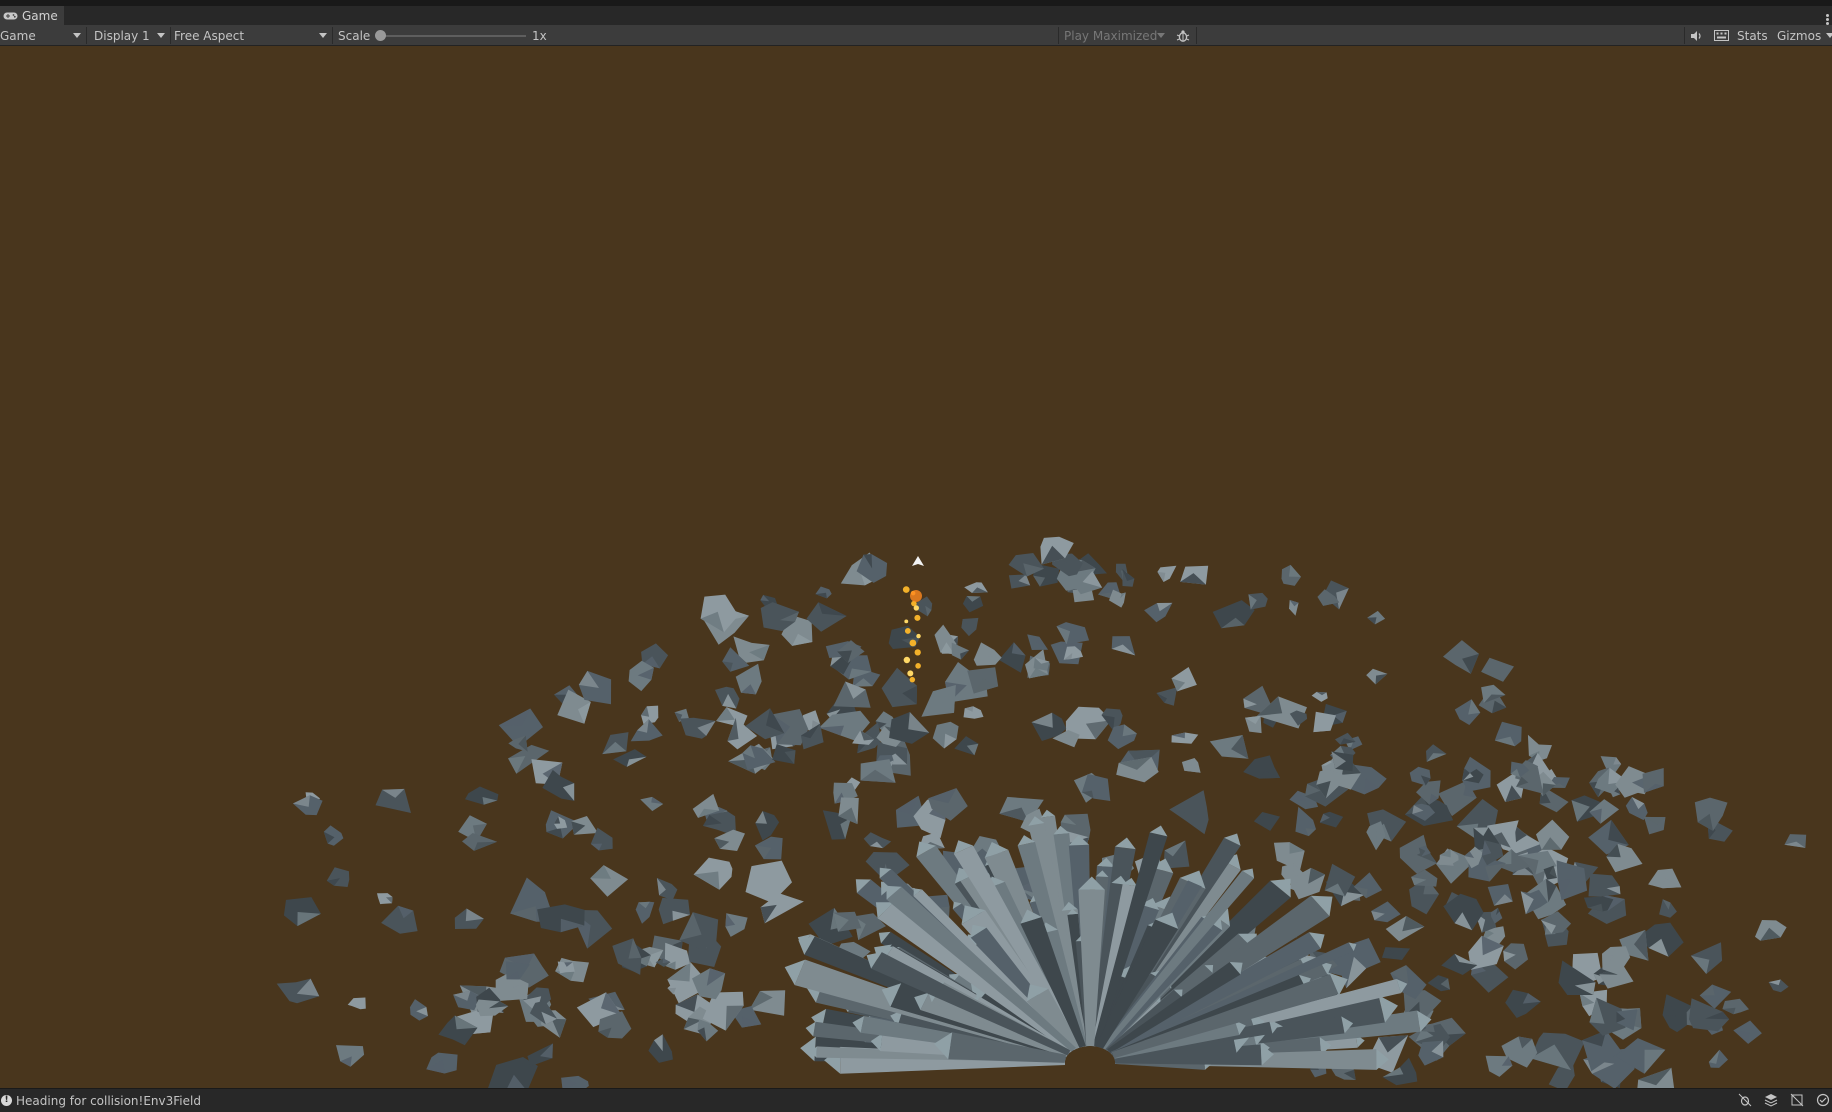 Image resolution: width=1832 pixels, height=1112 pixels. Describe the element at coordinates (252, 35) in the screenshot. I see `aspect-dropdown: Free Aspect` at that location.